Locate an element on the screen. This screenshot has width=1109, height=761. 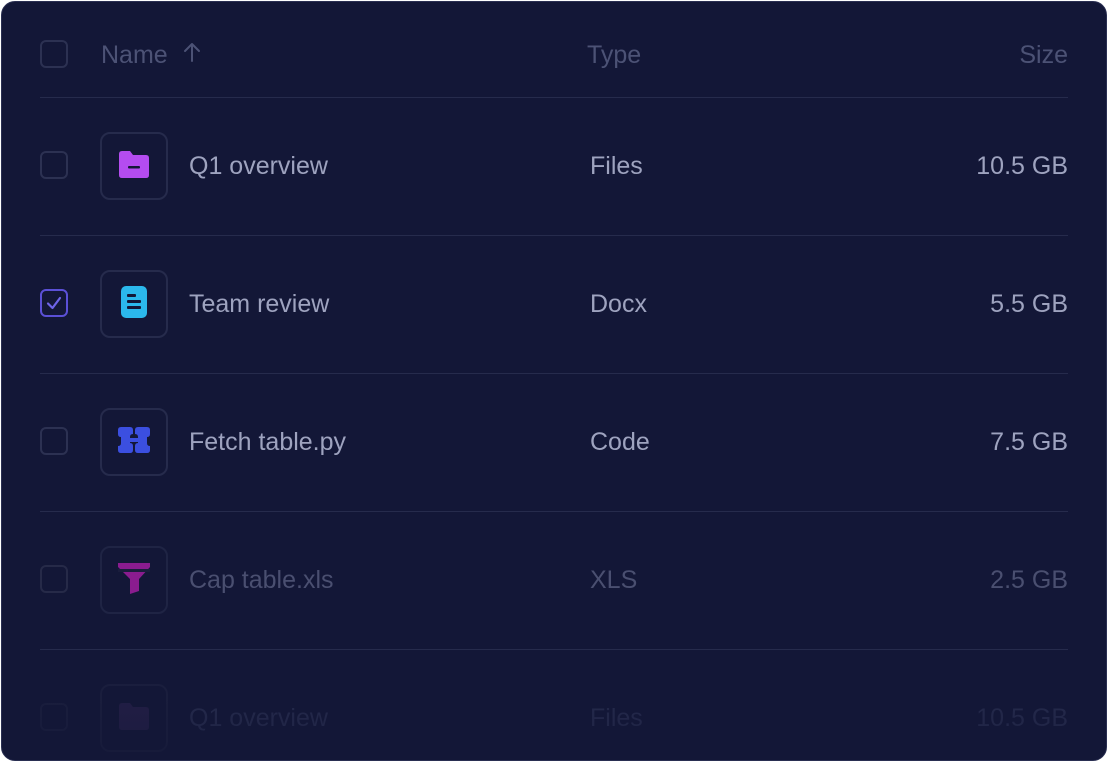
name-column-header: Name is located at coordinates (151, 55).